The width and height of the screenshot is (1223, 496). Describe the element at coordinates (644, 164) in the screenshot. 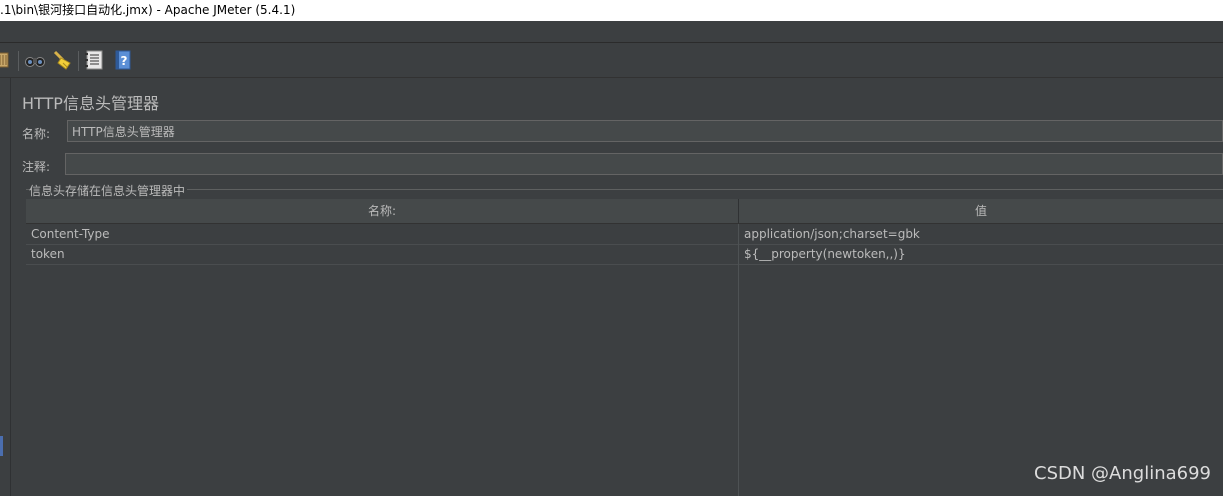

I see `comment-field` at that location.